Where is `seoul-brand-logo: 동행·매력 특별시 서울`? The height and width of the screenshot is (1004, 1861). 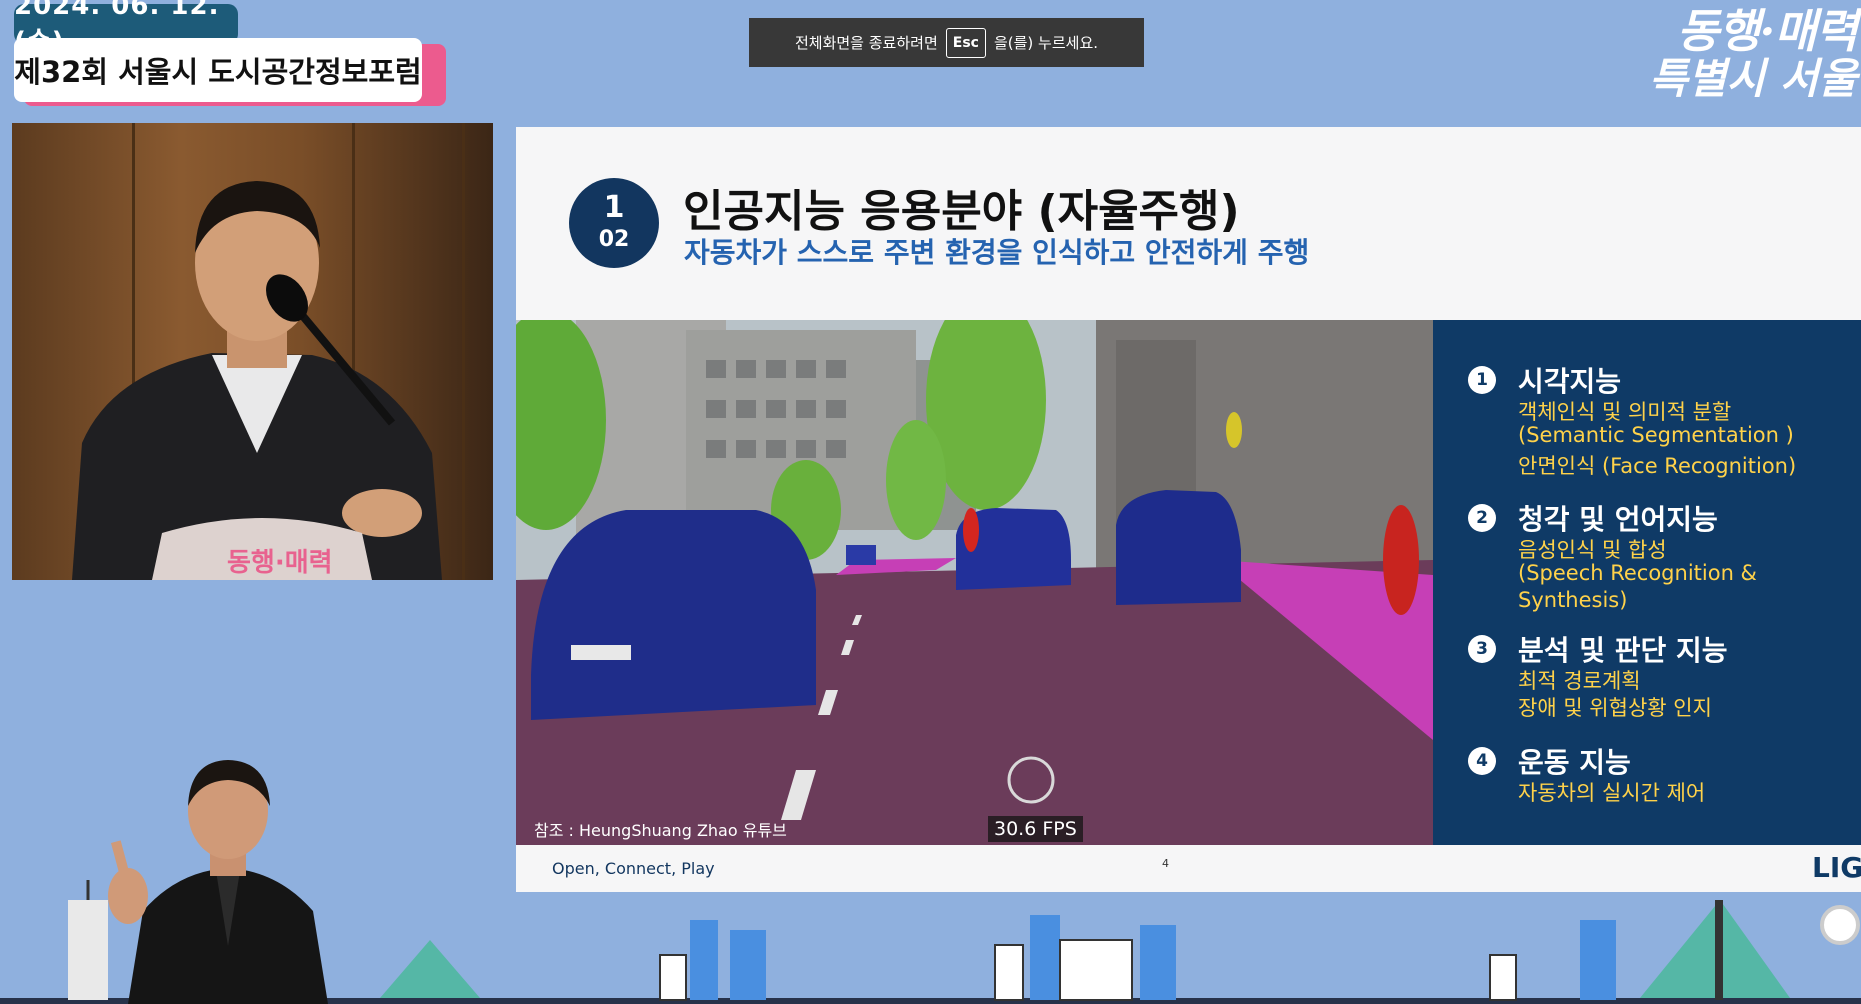
seoul-brand-logo: 동행·매력 특별시 서울 is located at coordinates (1732, 56).